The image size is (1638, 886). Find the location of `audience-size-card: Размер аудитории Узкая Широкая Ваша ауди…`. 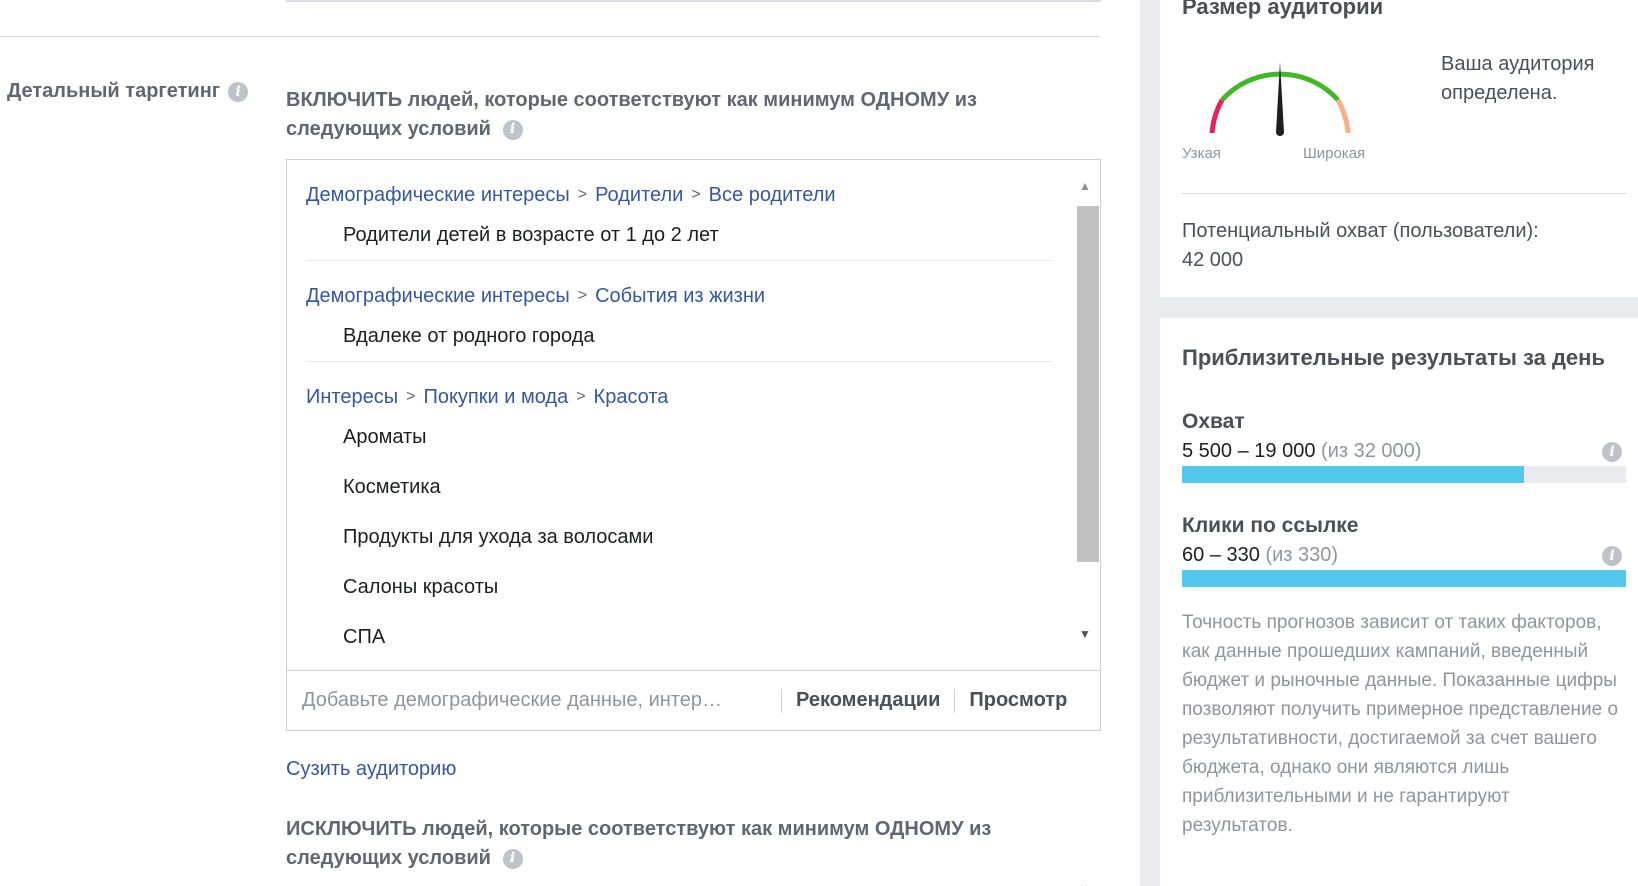

audience-size-card: Размер аудитории Узкая Широкая Ваша ауди… is located at coordinates (1399, 148).